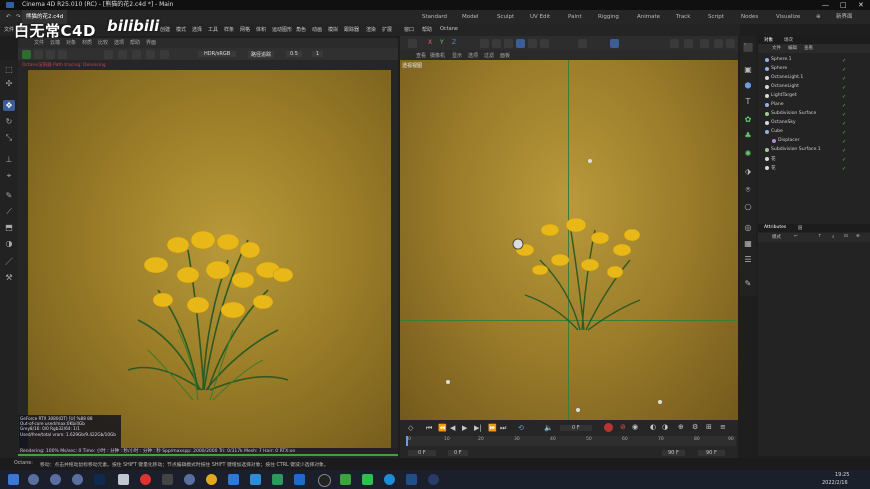 The width and height of the screenshot is (870, 489). I want to click on render-region-icon, so click(688, 43).